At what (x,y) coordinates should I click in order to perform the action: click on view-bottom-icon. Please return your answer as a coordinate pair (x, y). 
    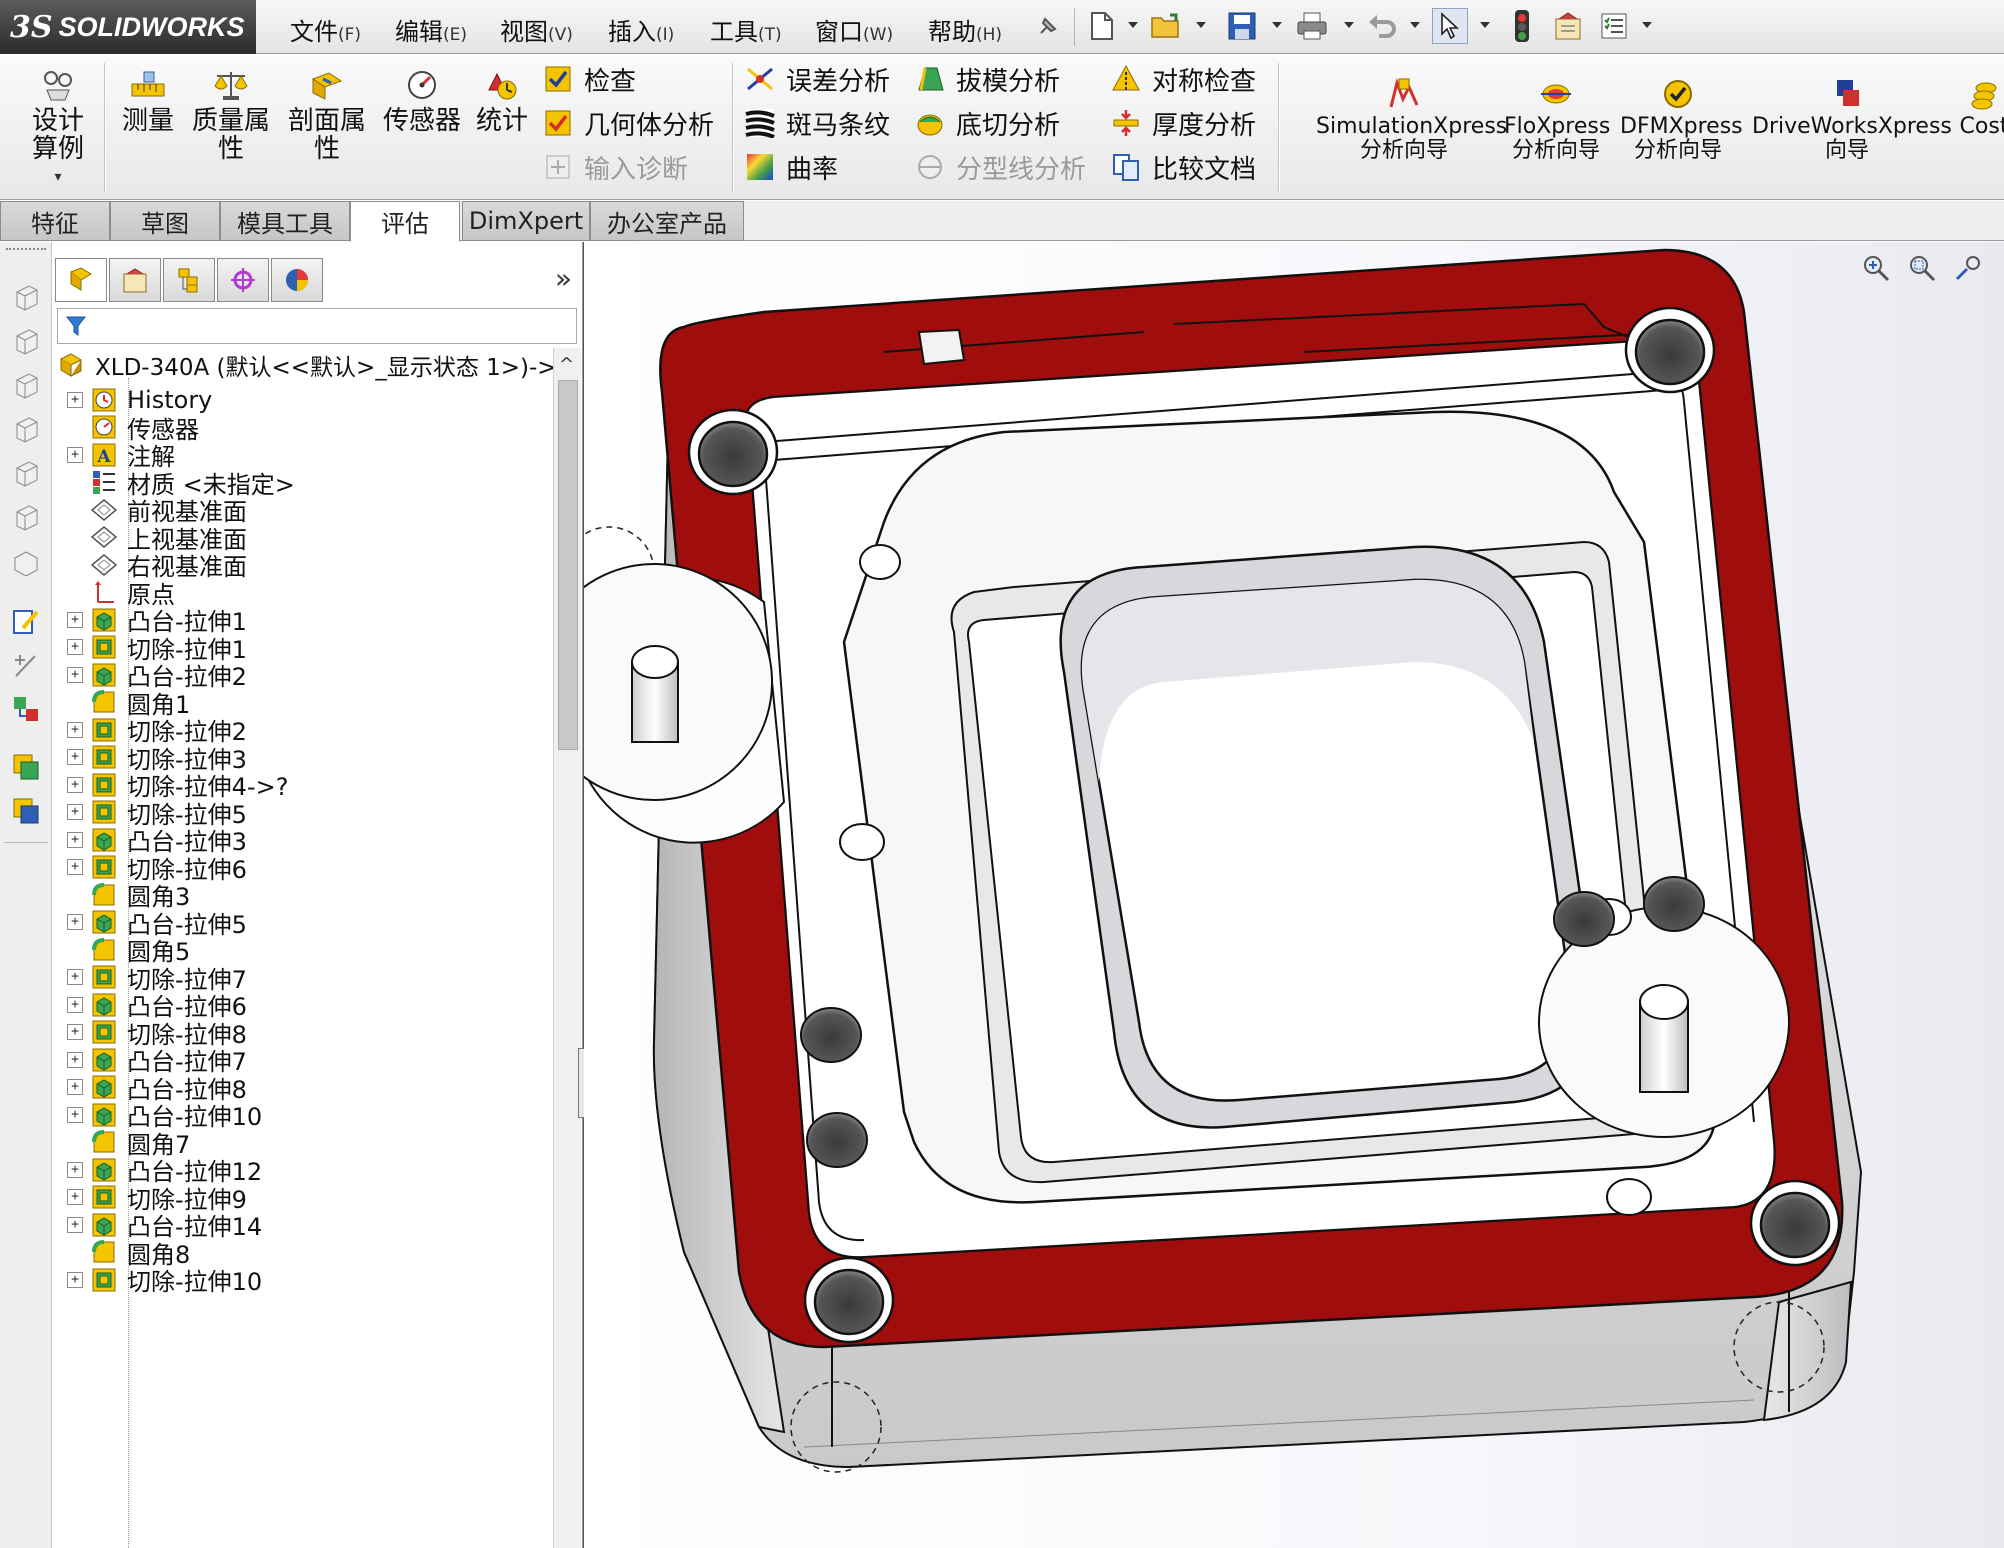
    Looking at the image, I should click on (26, 517).